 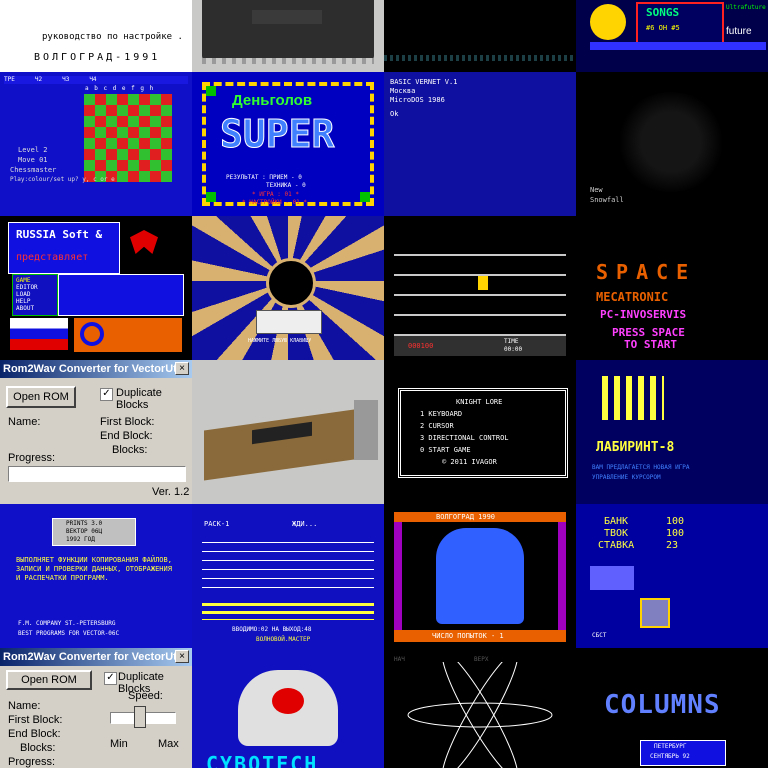 I want to click on tile-platform-game: 000100 TIME 00:00, so click(x=480, y=288).